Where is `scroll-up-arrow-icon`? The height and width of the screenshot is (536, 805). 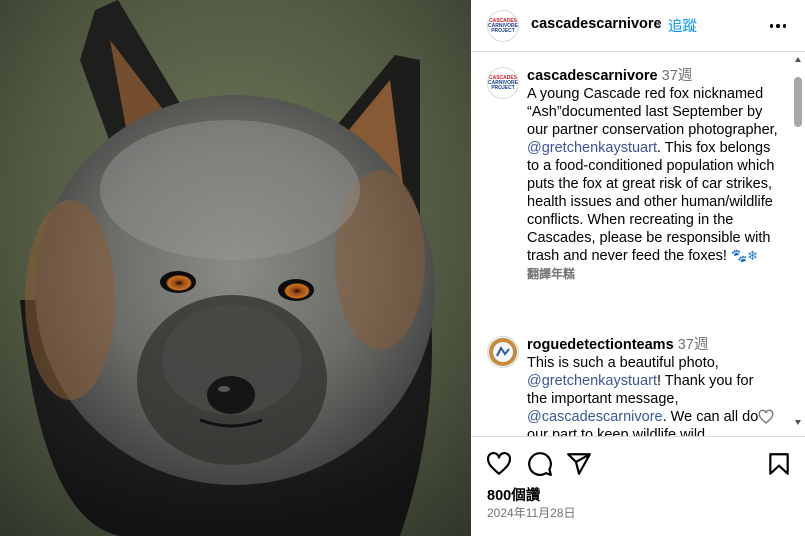 scroll-up-arrow-icon is located at coordinates (798, 59).